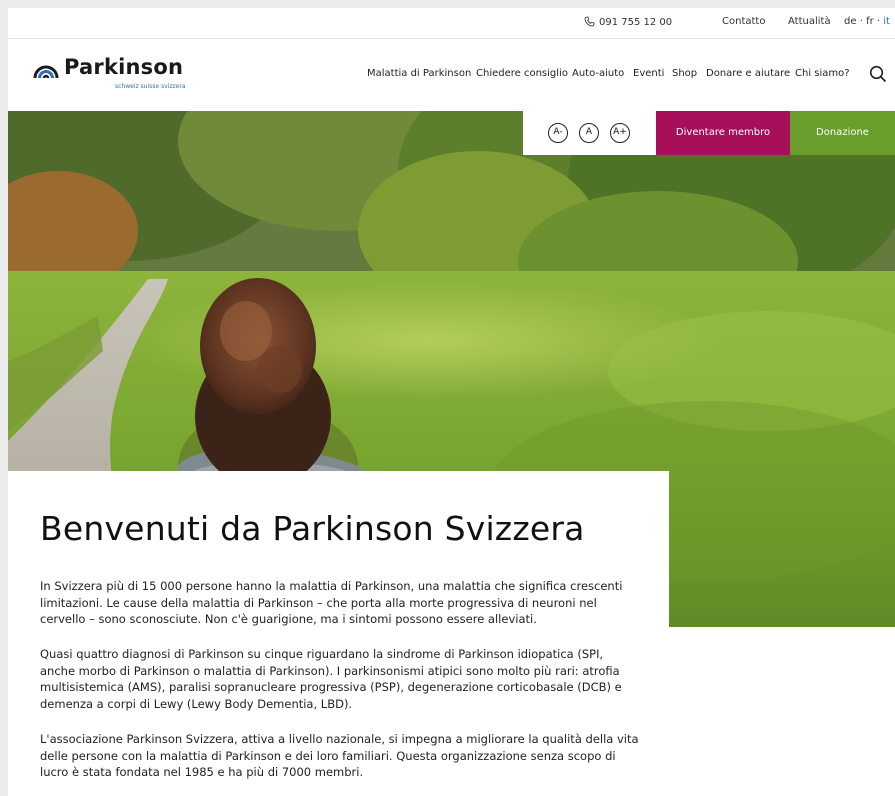 The image size is (895, 796). What do you see at coordinates (598, 73) in the screenshot?
I see `nav-auto-aiuto: Auto-aiuto` at bounding box center [598, 73].